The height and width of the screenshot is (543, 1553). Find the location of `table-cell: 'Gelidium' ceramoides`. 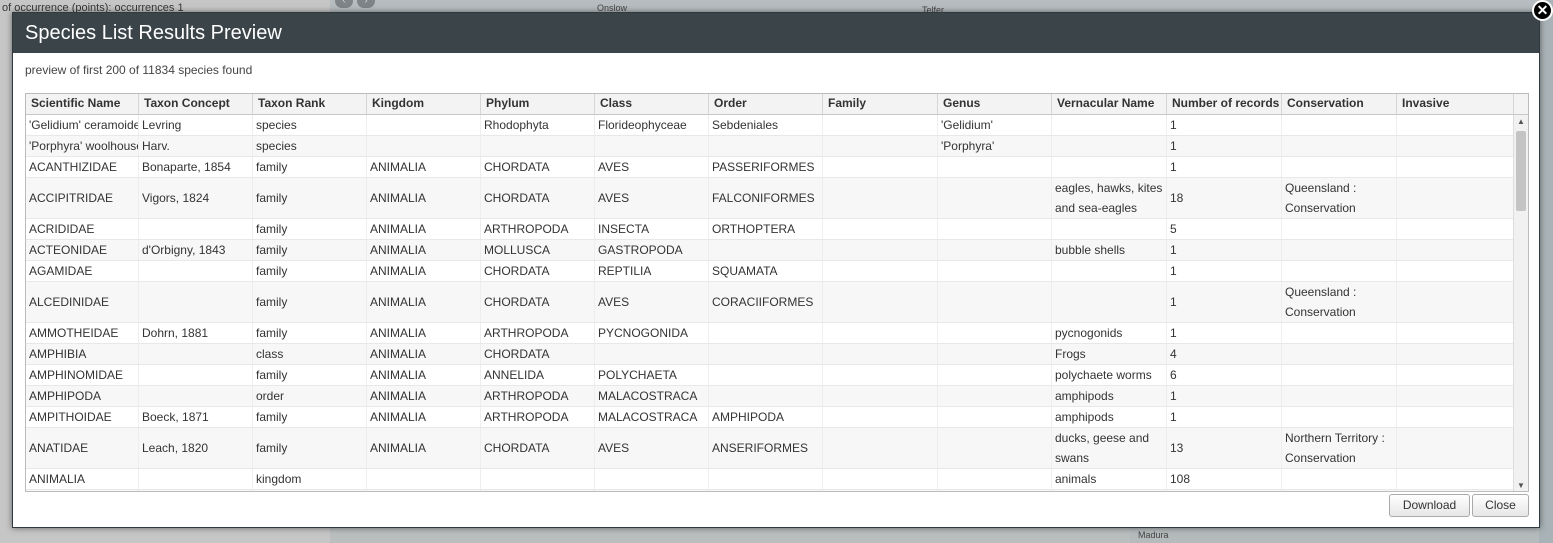

table-cell: 'Gelidium' ceramoides is located at coordinates (82, 125).